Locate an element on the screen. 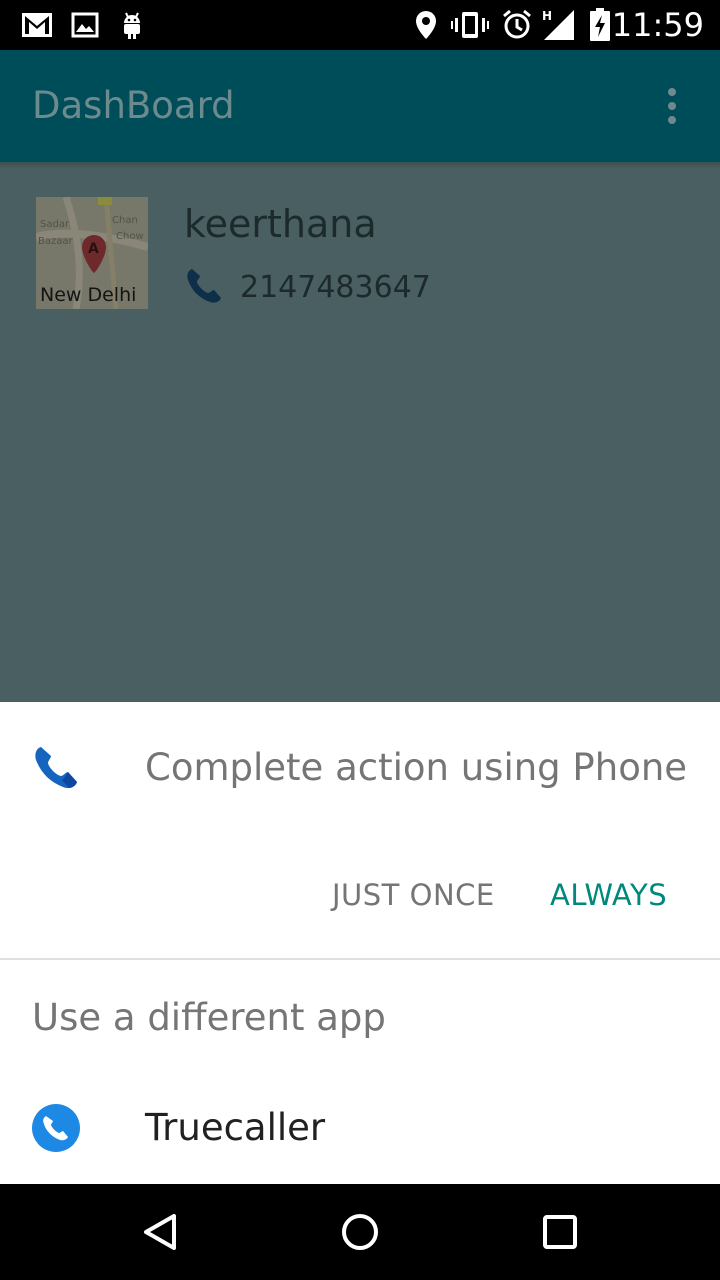  map-thumbnail-label: New Delhi is located at coordinates (88, 295).